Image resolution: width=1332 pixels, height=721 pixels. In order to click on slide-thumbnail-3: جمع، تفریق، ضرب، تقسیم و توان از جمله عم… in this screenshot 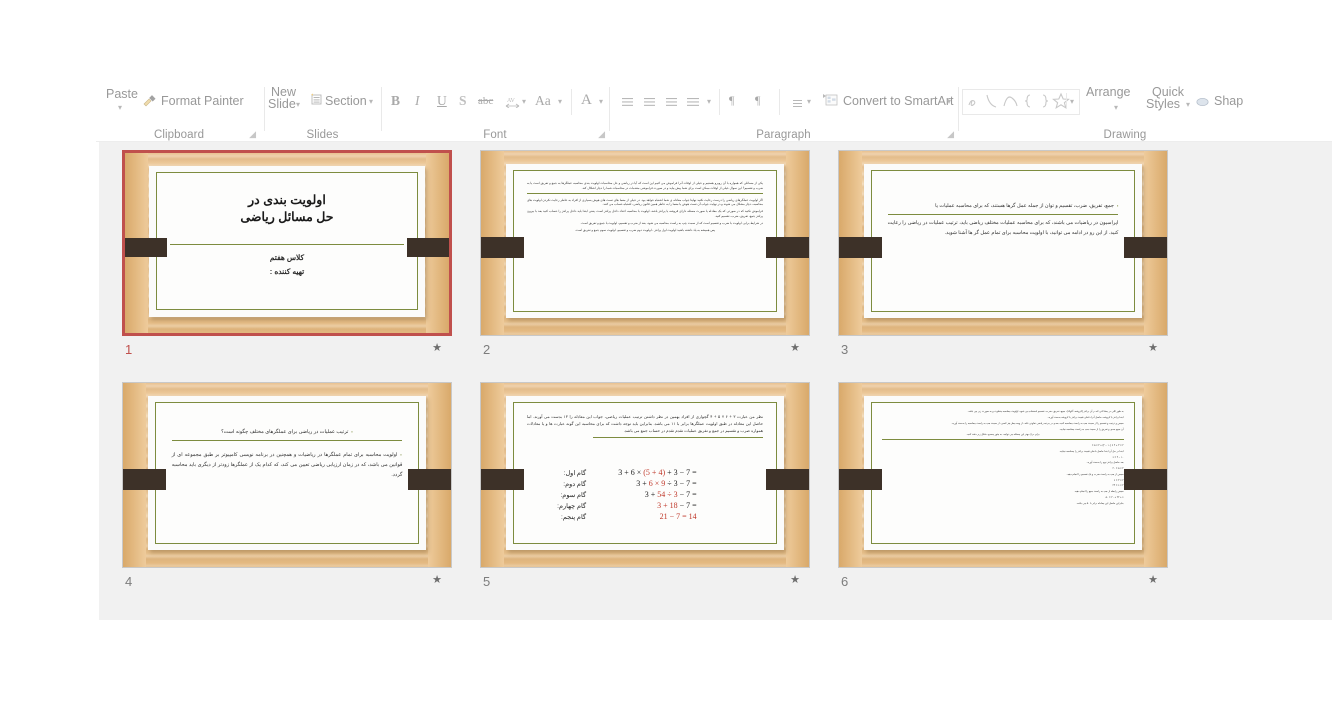, I will do `click(1003, 256)`.